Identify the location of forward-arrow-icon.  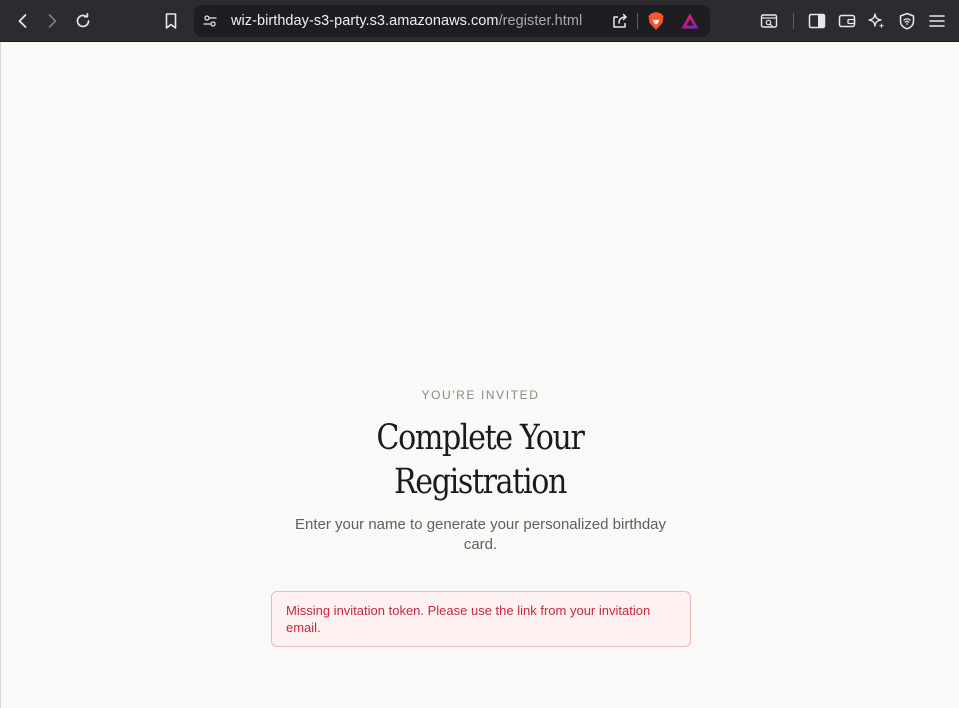
(52, 21).